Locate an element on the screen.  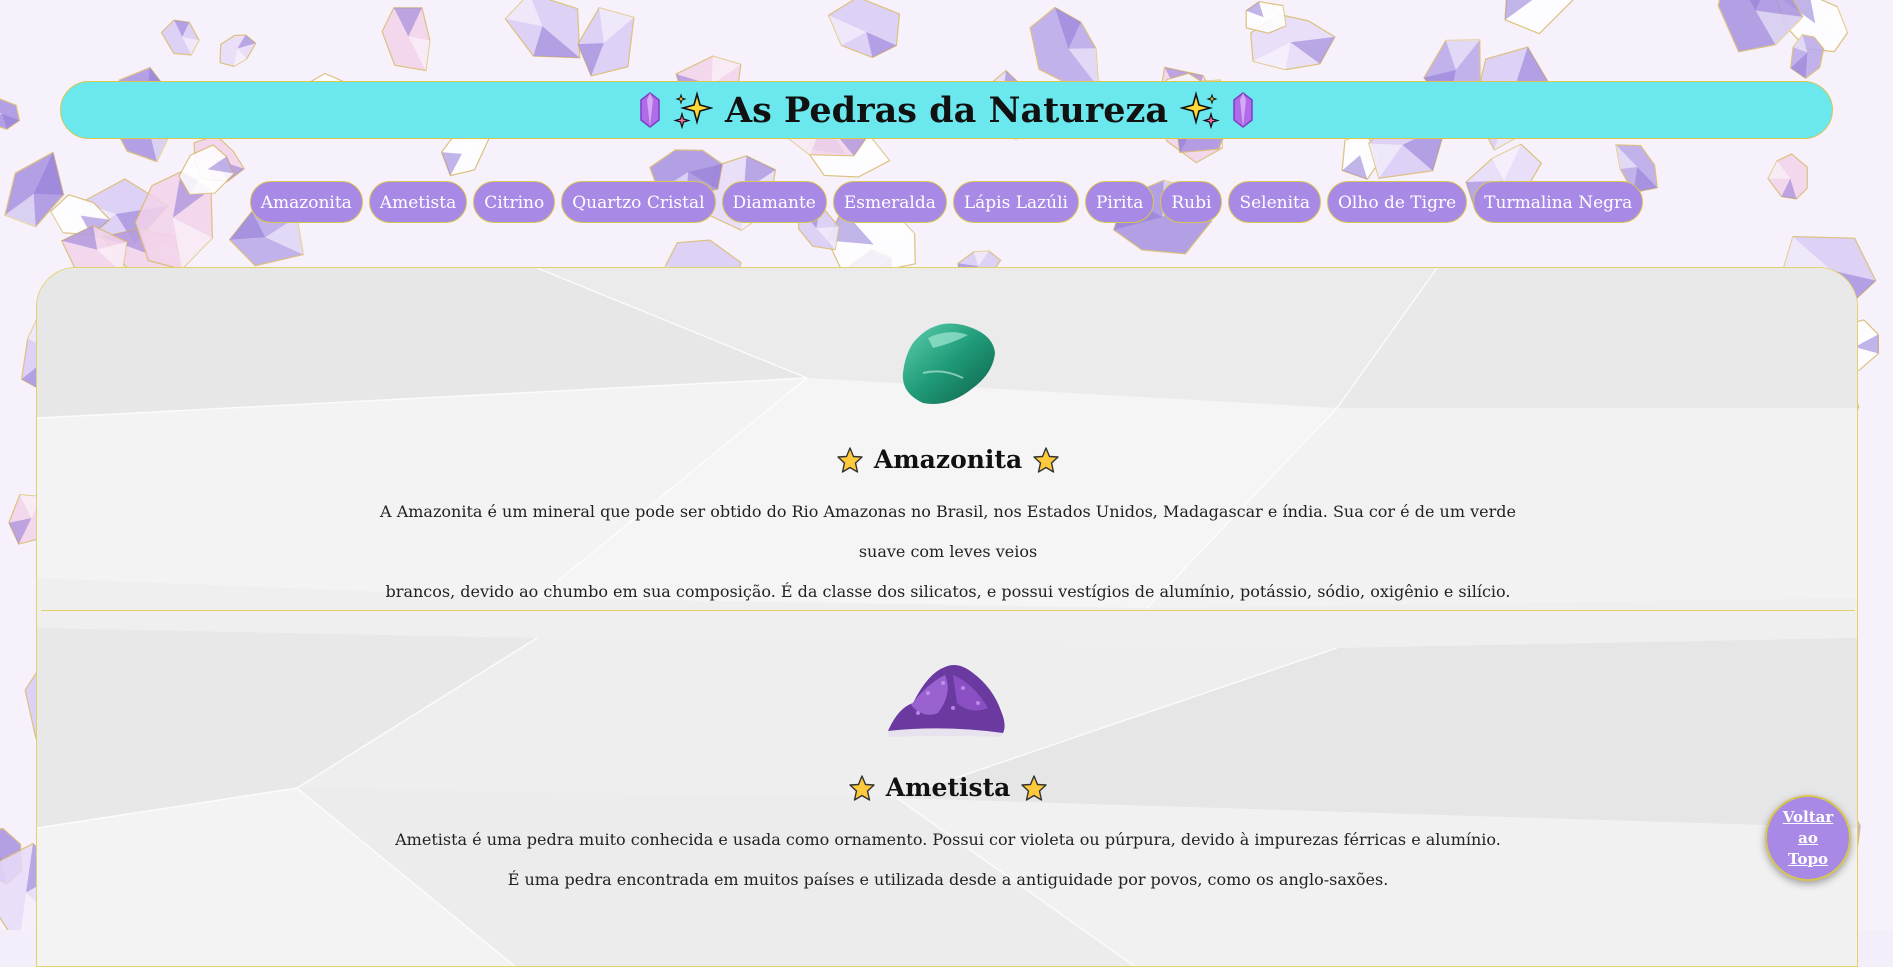
page-title: As Pedras da Natureza is located at coordinates (946, 110).